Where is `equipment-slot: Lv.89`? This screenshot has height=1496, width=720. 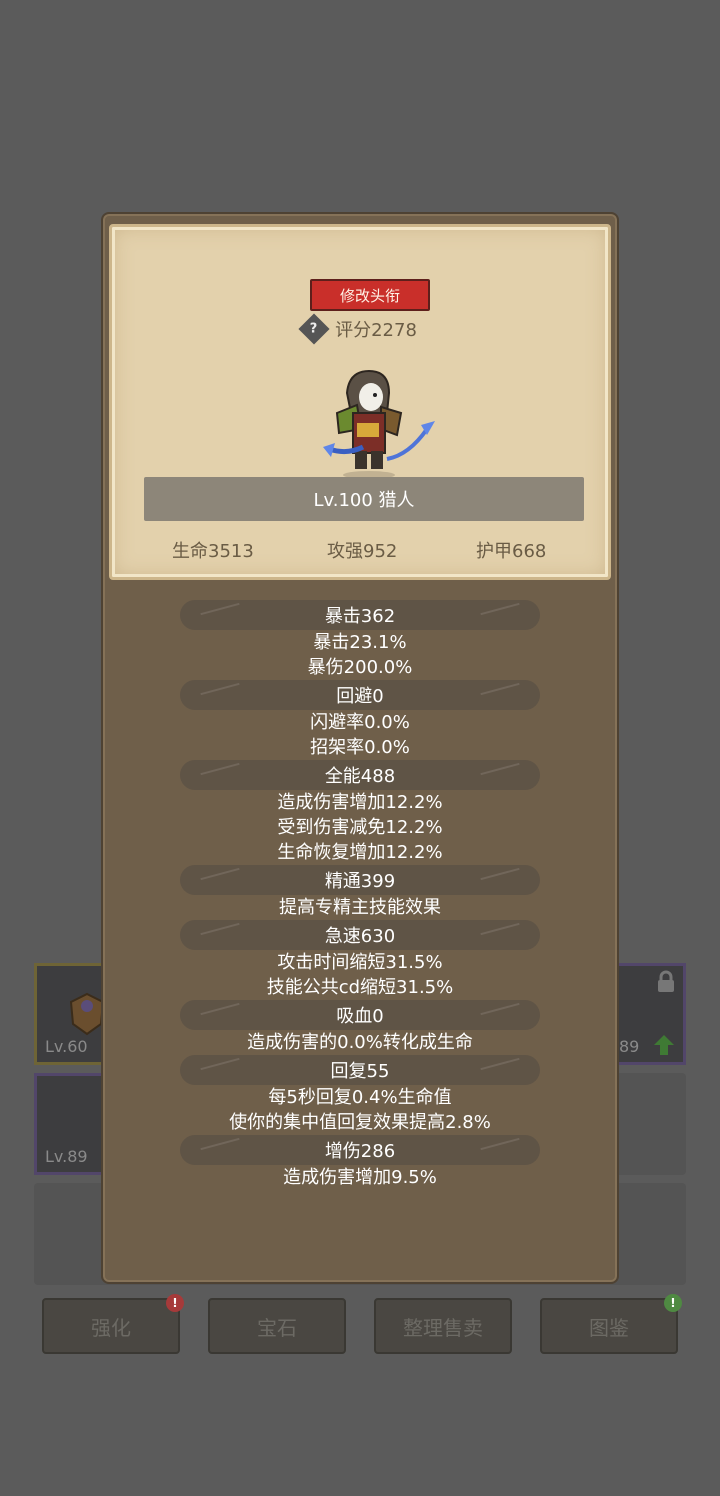 equipment-slot: Lv.89 is located at coordinates (70, 1124).